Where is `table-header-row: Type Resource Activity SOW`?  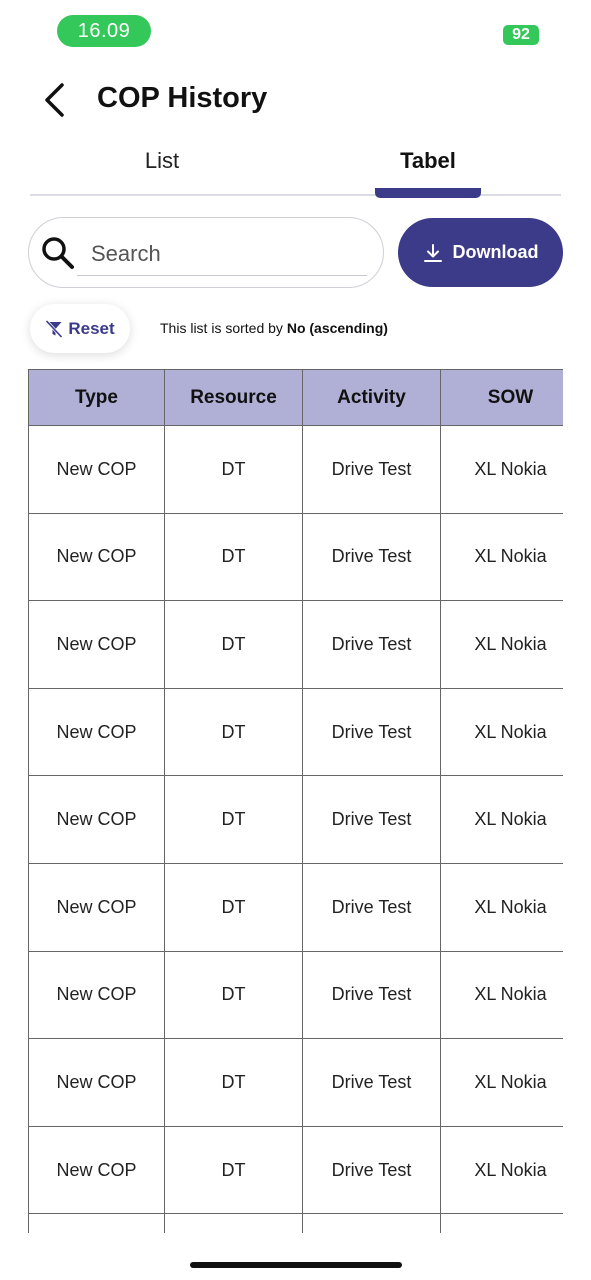 table-header-row: Type Resource Activity SOW is located at coordinates (295, 397).